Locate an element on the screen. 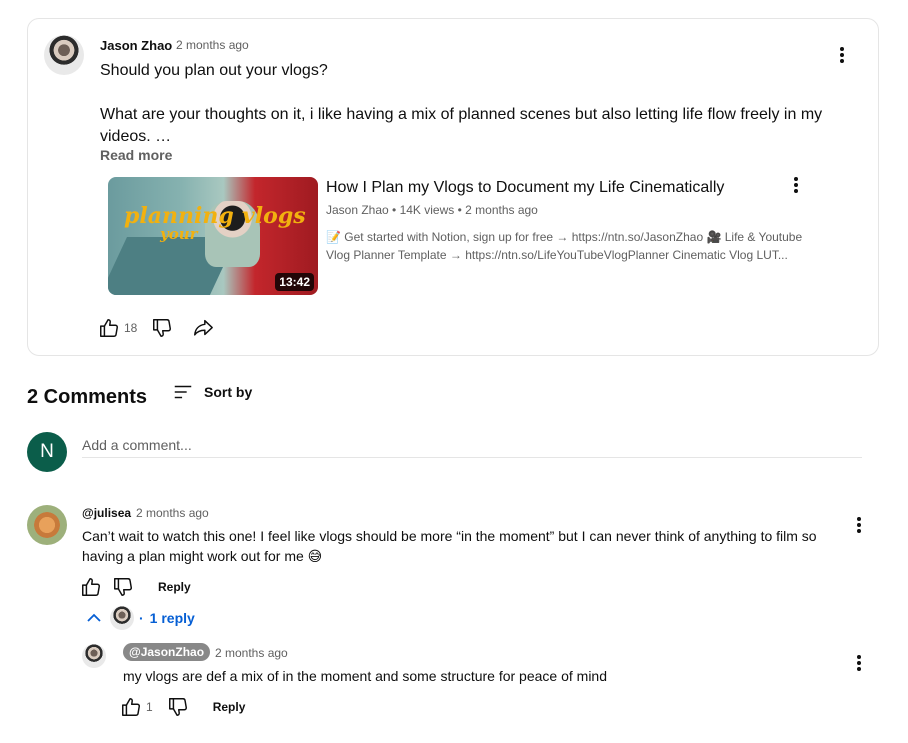 This screenshot has width=908, height=743. post-author-name: Jason Zhao is located at coordinates (136, 45).